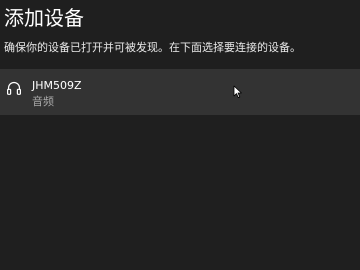 The width and height of the screenshot is (360, 270). Describe the element at coordinates (44, 18) in the screenshot. I see `page-title: 添加设备` at that location.